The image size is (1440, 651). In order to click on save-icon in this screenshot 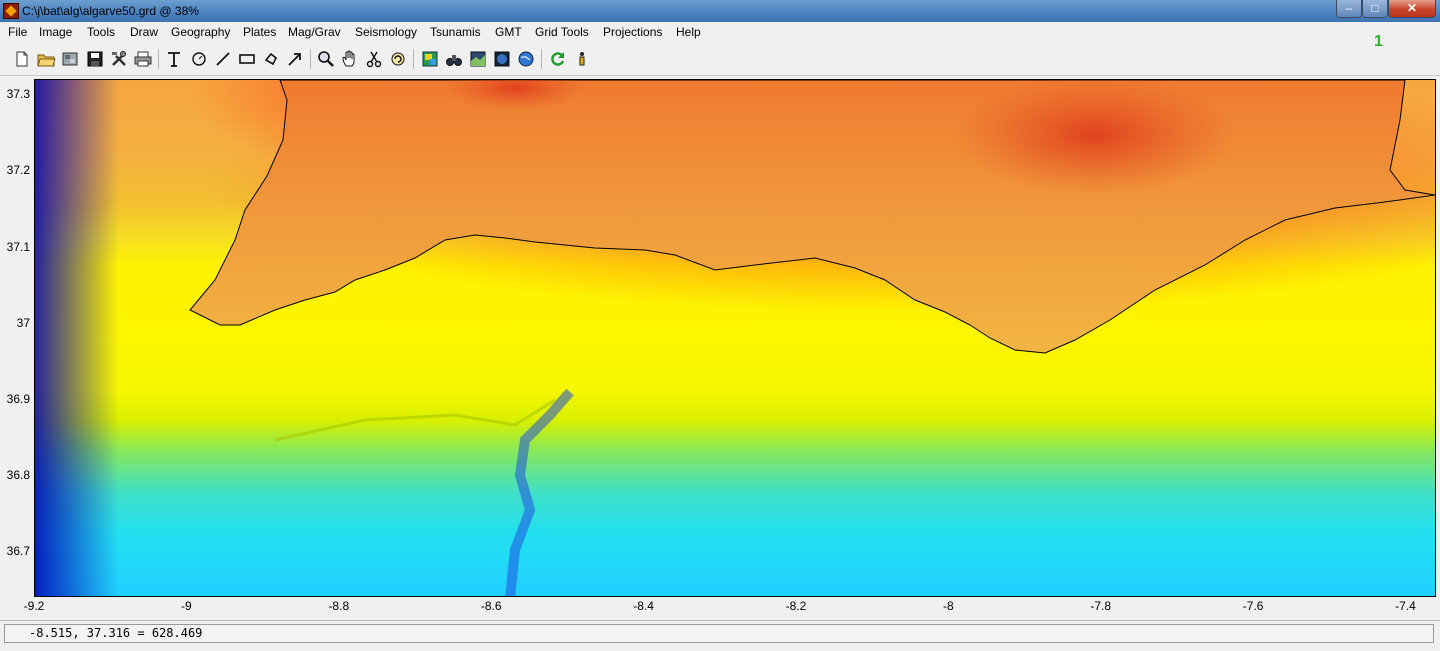, I will do `click(95, 59)`.